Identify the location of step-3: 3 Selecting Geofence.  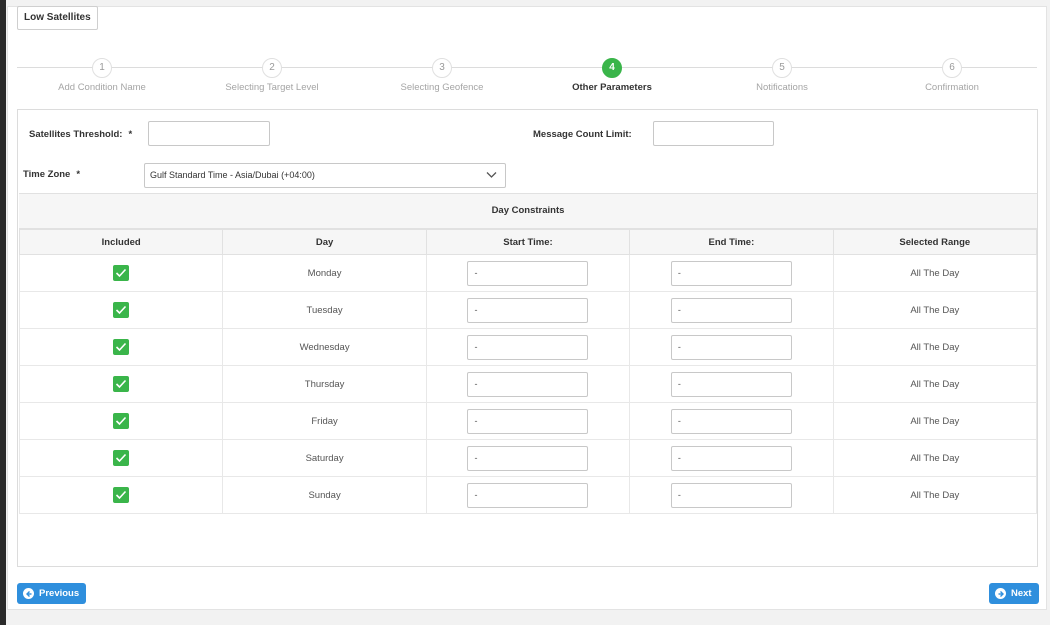
(442, 75).